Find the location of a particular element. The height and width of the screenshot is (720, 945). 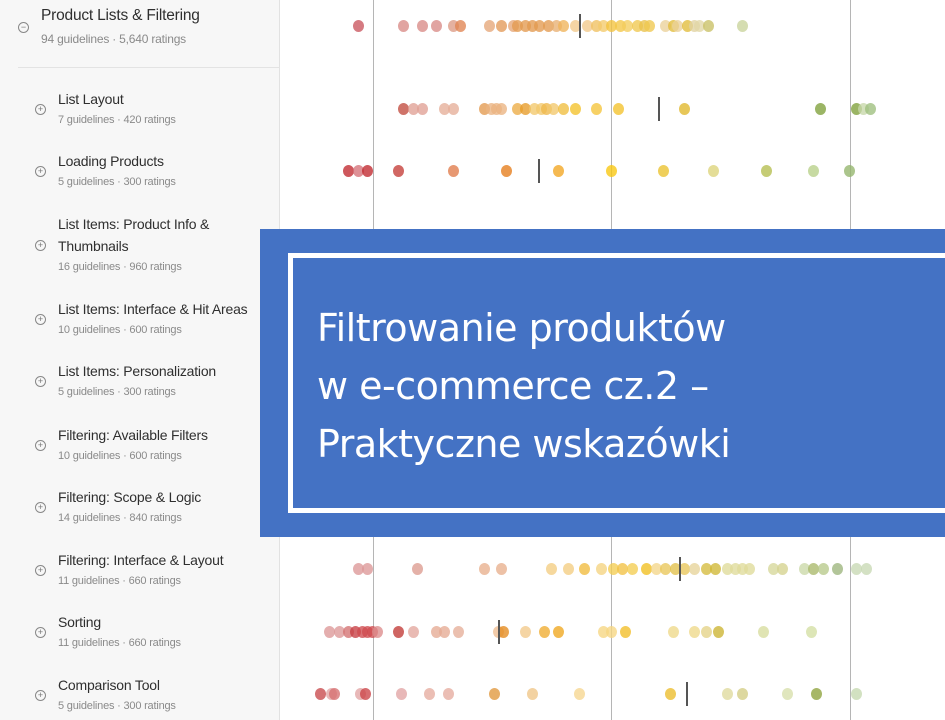

subcategory-meta: 5 guidelines · 300 ratings is located at coordinates (117, 392).